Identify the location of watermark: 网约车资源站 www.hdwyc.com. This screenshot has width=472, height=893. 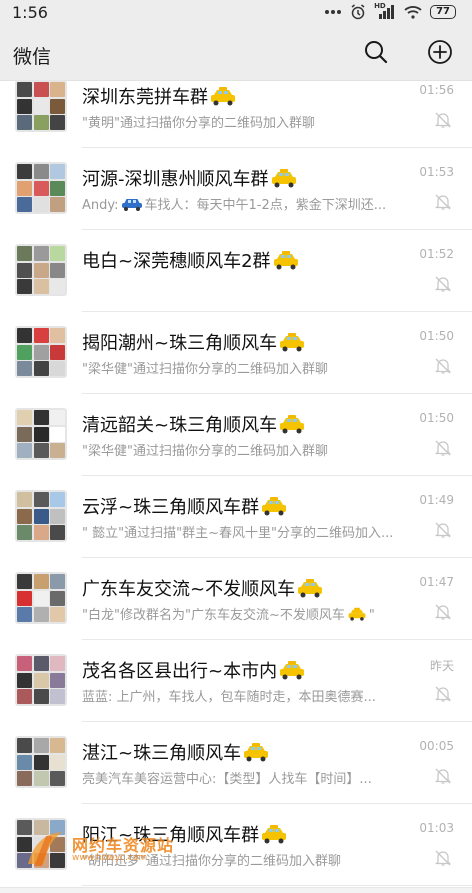
(132, 850).